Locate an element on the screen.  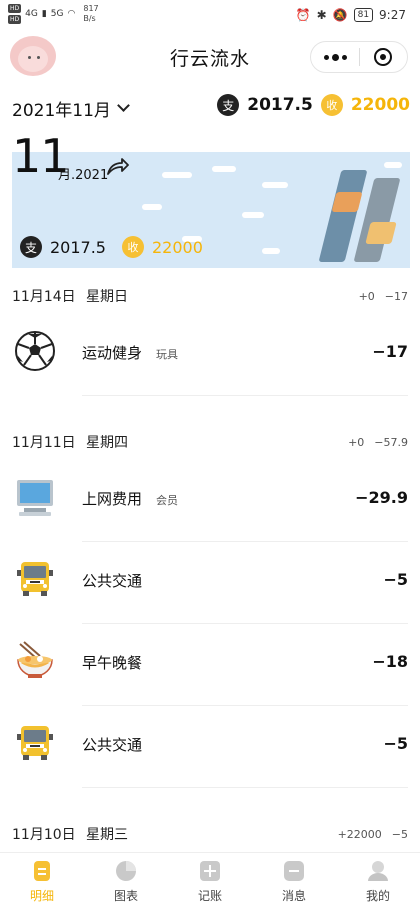
tab-message: 消息 is located at coordinates (294, 881).